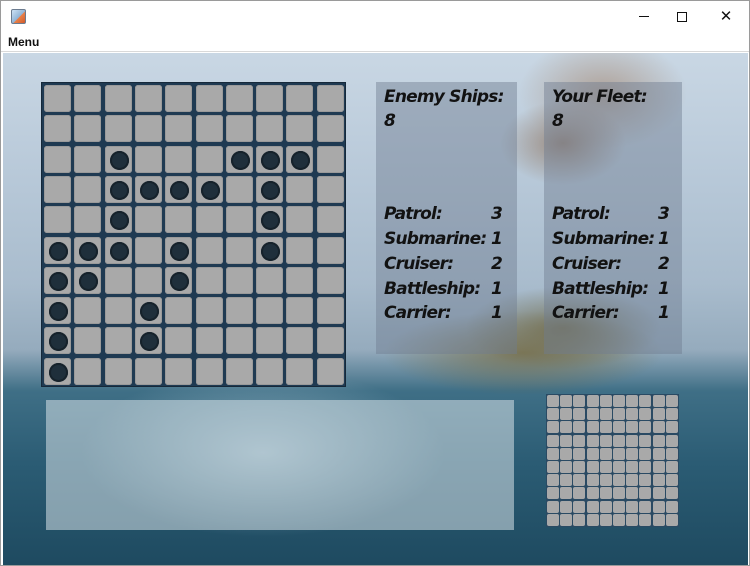  What do you see at coordinates (726, 16) in the screenshot?
I see `close-button: ✕` at bounding box center [726, 16].